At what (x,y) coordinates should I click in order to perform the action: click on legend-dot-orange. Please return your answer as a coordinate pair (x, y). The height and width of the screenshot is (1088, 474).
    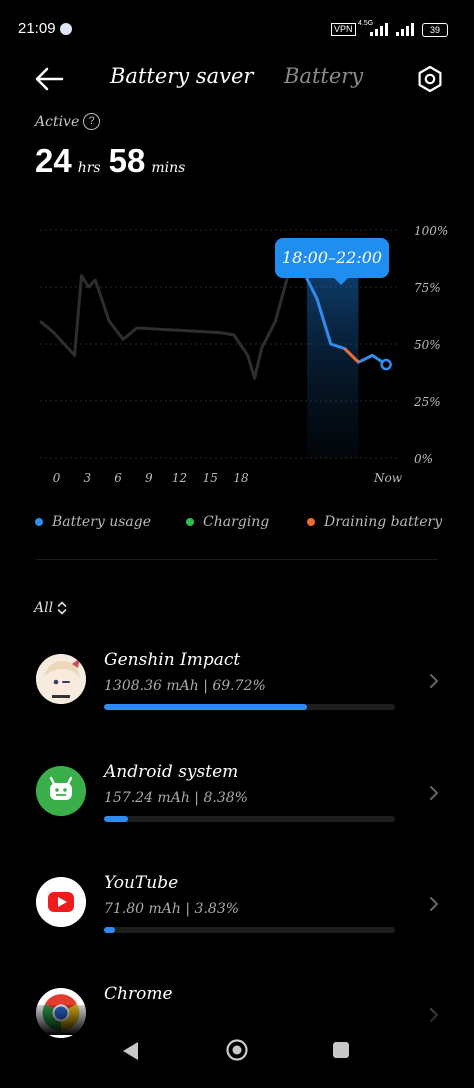
    Looking at the image, I should click on (311, 522).